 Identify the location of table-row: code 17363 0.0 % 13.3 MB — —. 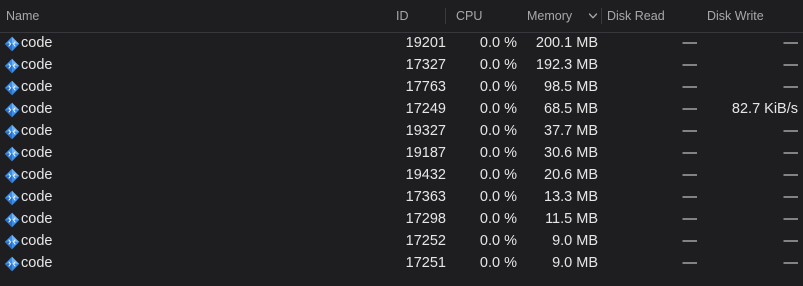
(401, 198).